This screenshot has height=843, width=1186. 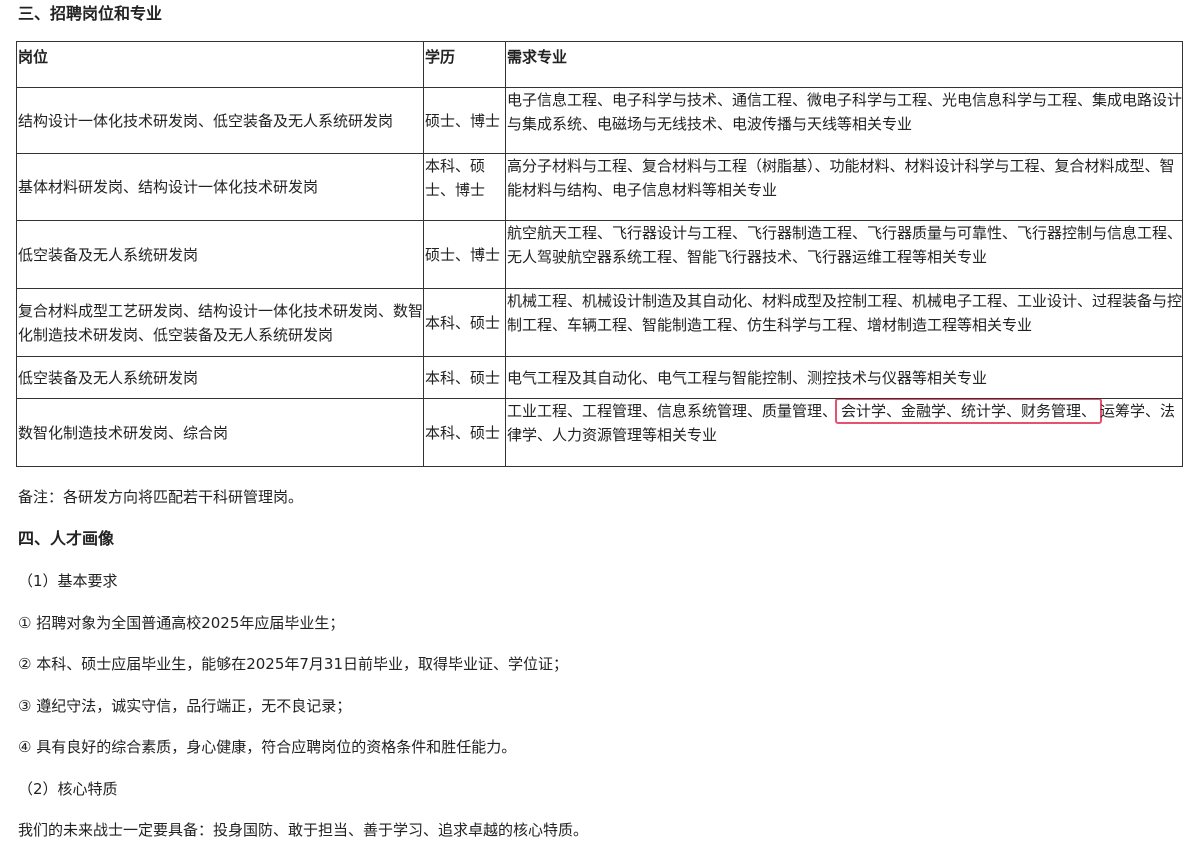 What do you see at coordinates (68, 789) in the screenshot?
I see `core-traits-title: （2）核心特质` at bounding box center [68, 789].